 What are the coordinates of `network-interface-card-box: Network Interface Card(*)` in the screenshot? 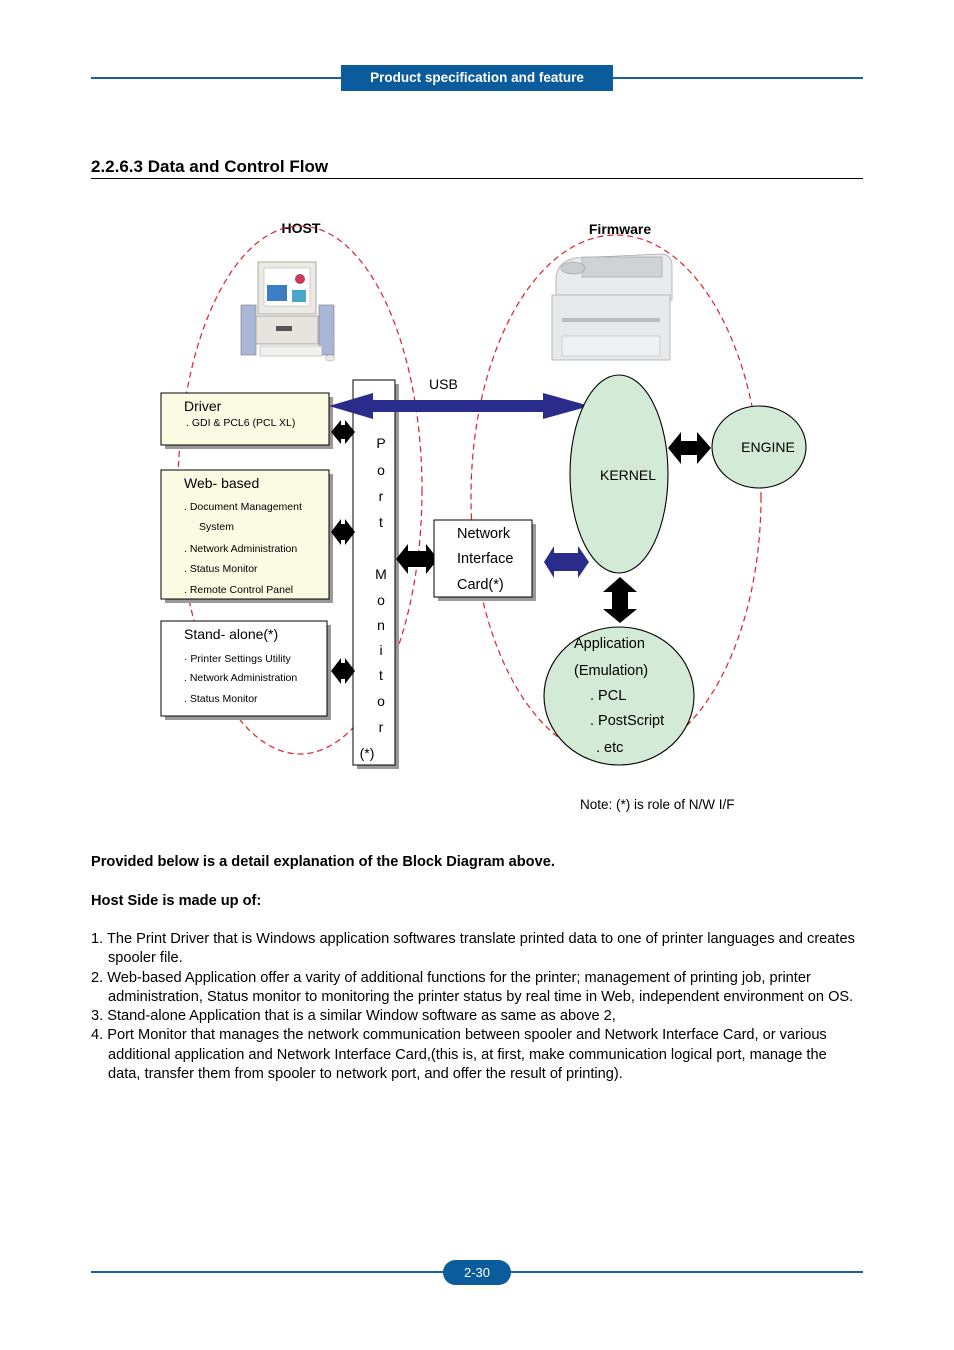 It's located at (483, 558).